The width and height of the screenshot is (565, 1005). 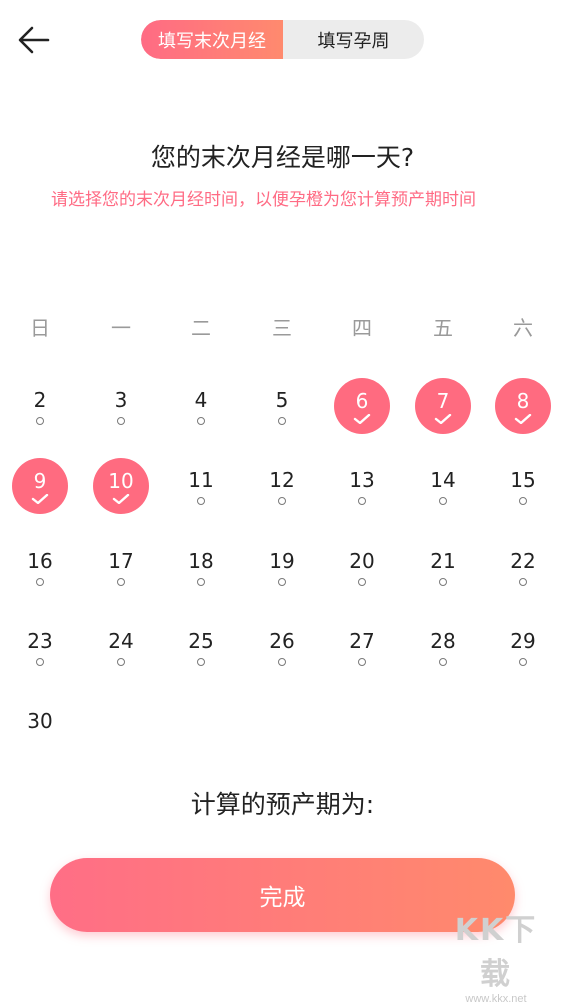 What do you see at coordinates (212, 39) in the screenshot?
I see `tab-last-period: 填写末次月经` at bounding box center [212, 39].